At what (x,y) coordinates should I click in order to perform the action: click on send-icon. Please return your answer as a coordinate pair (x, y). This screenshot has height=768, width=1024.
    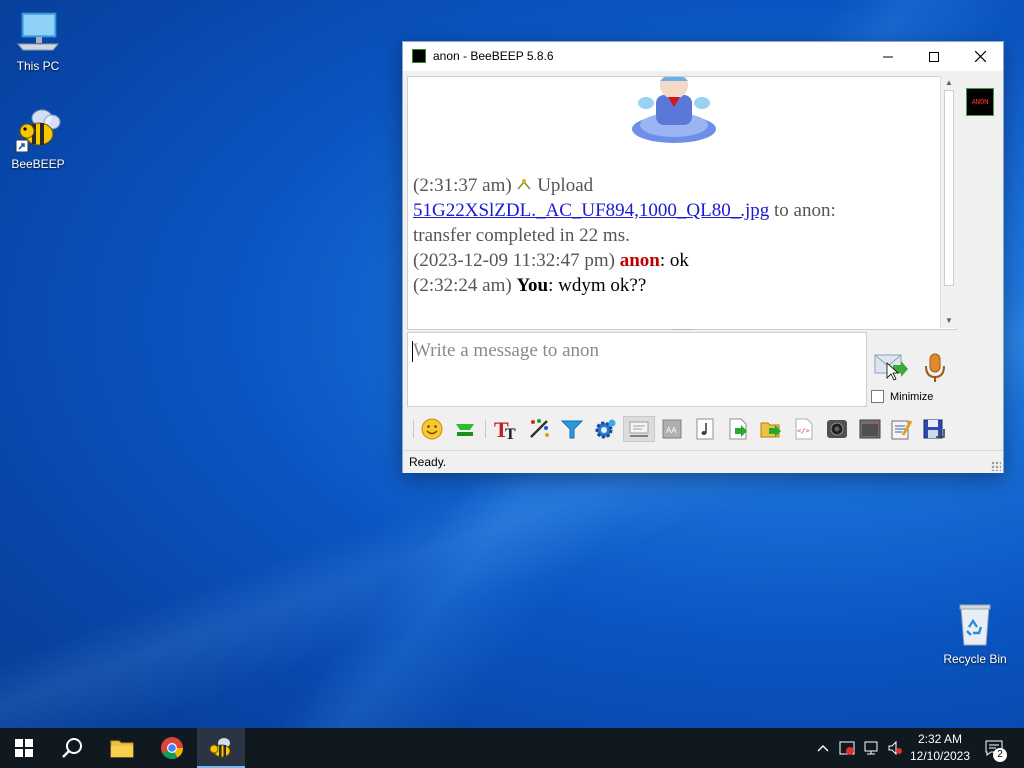
    Looking at the image, I should click on (891, 367).